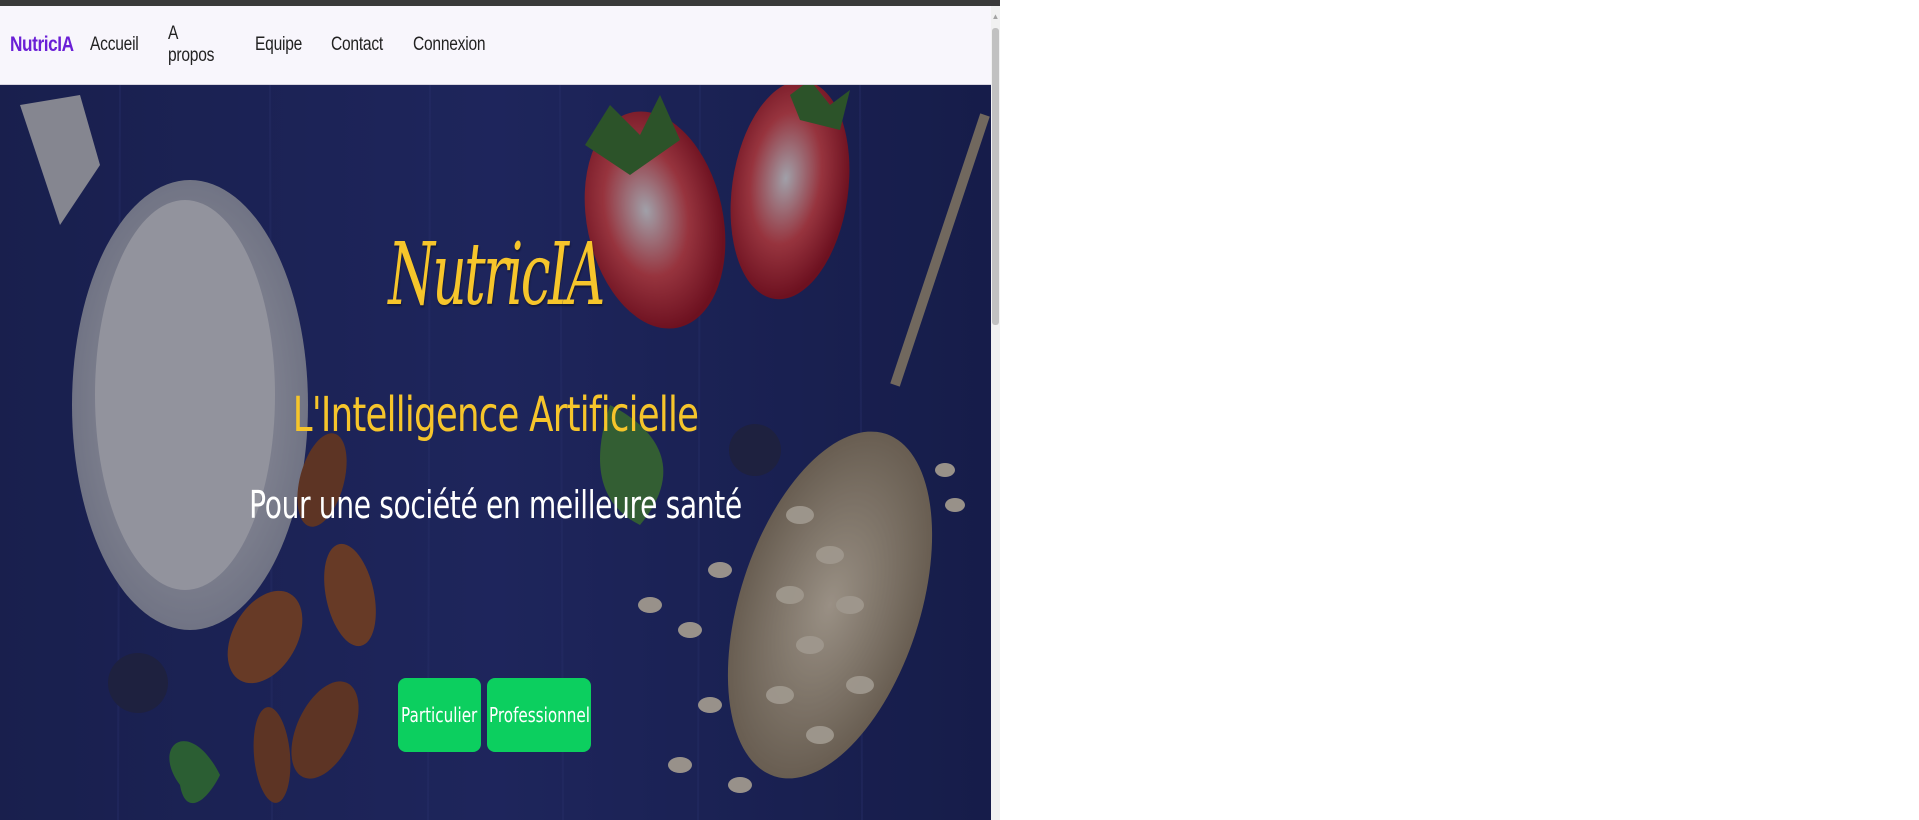  What do you see at coordinates (995, 413) in the screenshot?
I see `vertical-scrollbar: ▲` at bounding box center [995, 413].